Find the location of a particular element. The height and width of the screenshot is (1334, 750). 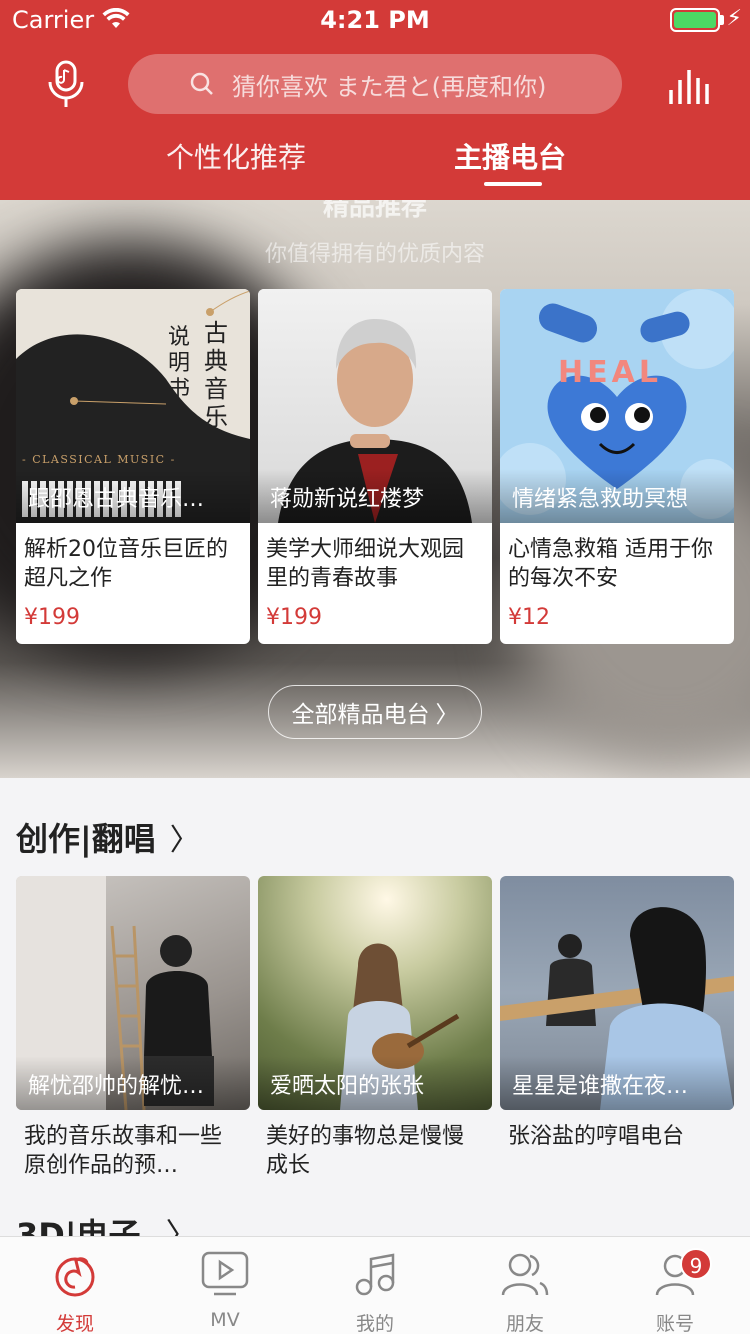

section-title-label: 创作|翻唱 is located at coordinates (86, 839).